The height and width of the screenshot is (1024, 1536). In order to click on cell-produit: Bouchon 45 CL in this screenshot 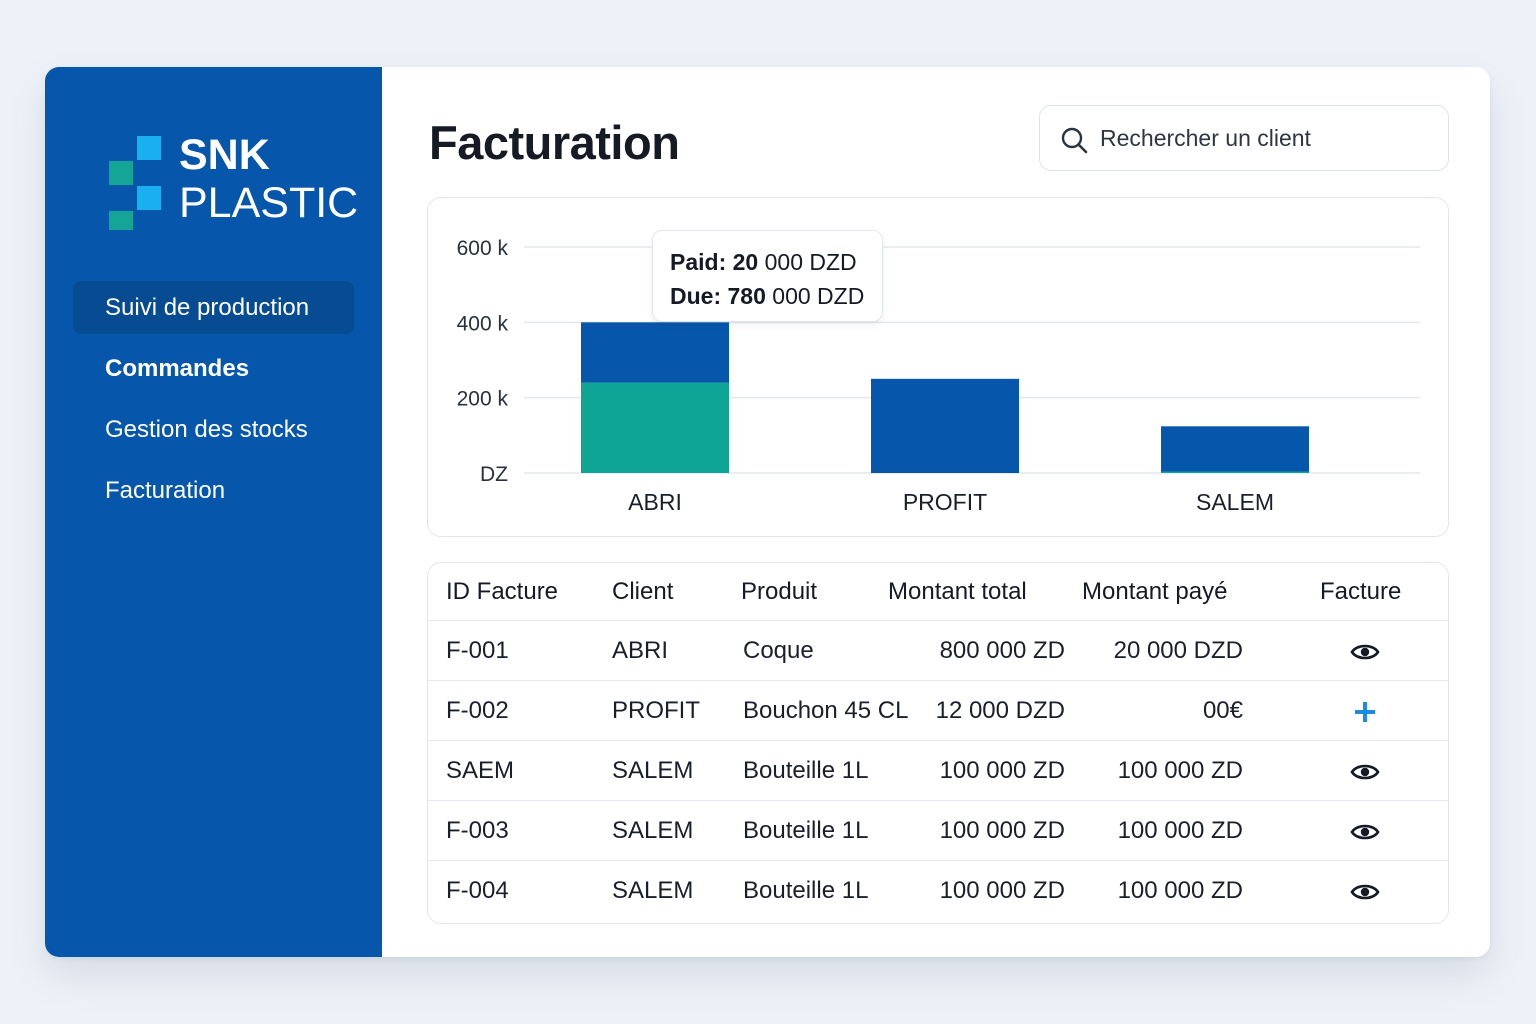, I will do `click(826, 710)`.